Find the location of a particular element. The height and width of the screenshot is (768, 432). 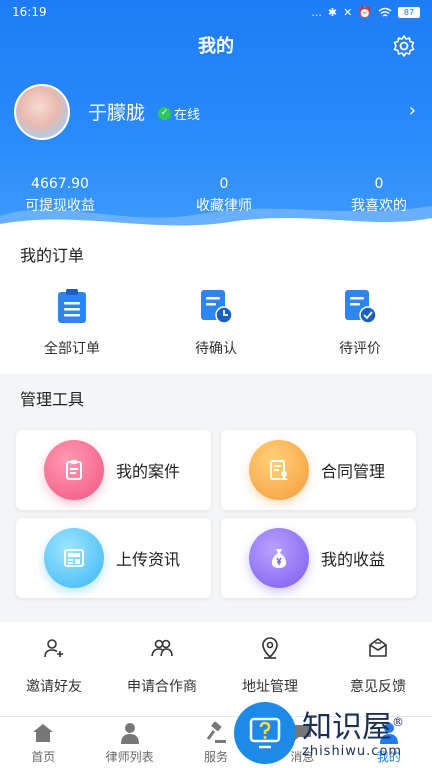

my-earnings-label: 我的收益 is located at coordinates (353, 559).